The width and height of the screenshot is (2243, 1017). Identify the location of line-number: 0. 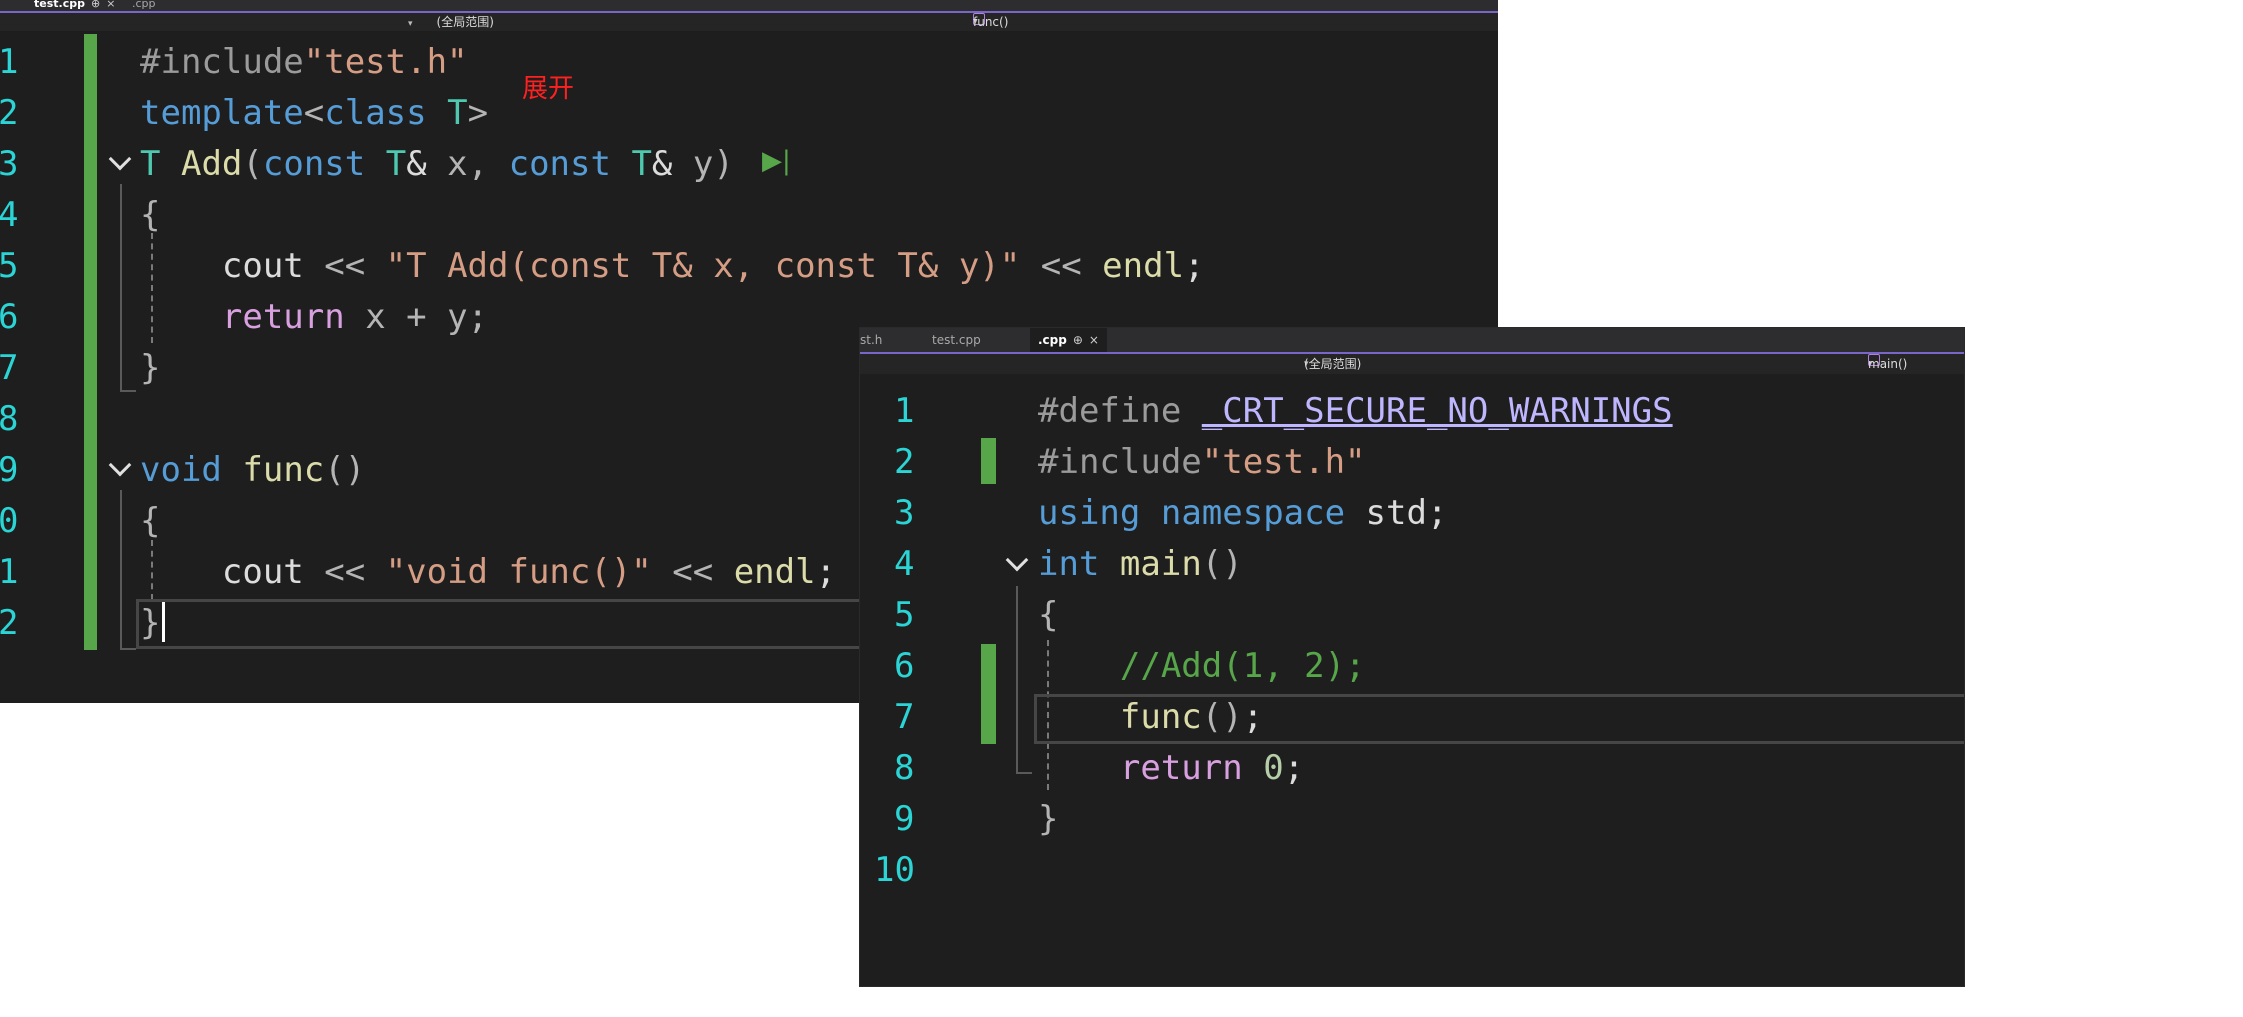
(9, 521).